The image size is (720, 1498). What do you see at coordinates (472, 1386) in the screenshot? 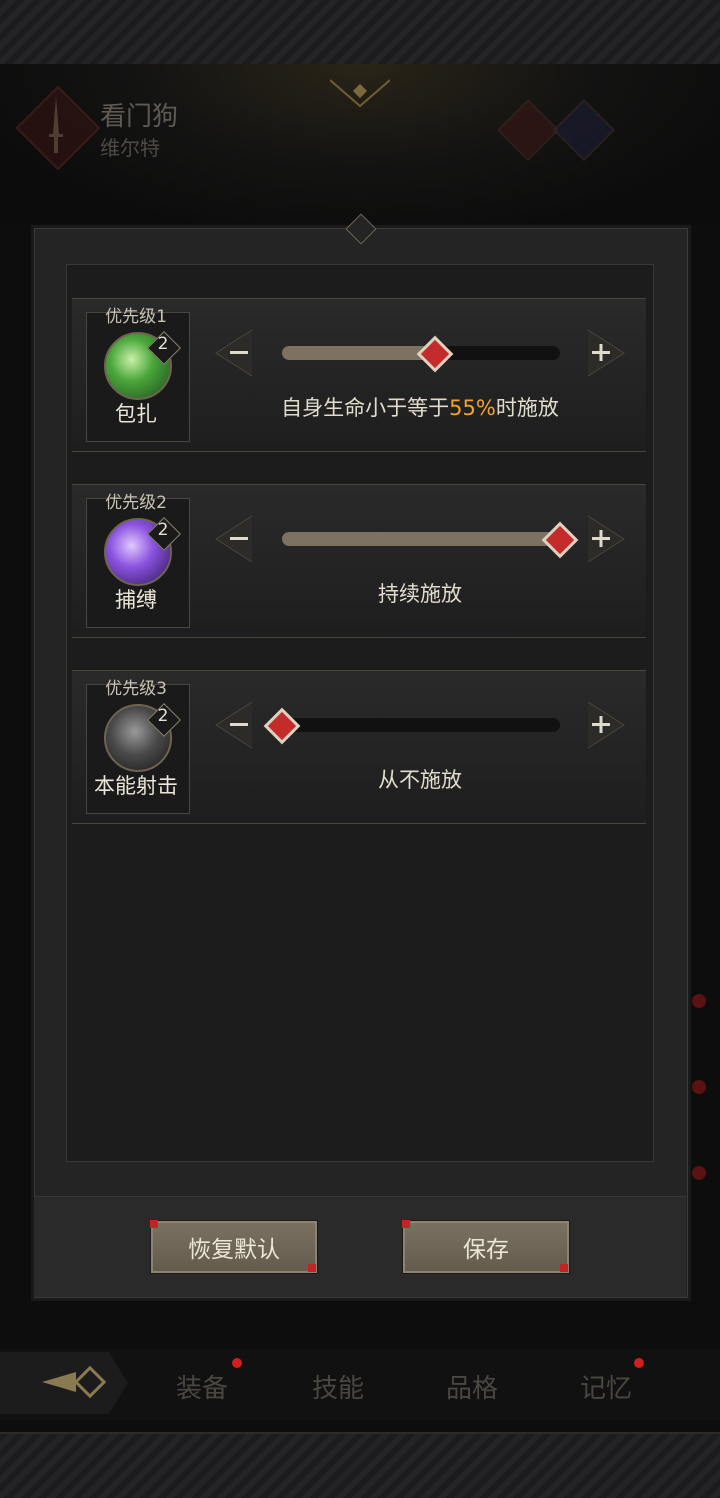
I see `tab-character: 品格` at bounding box center [472, 1386].